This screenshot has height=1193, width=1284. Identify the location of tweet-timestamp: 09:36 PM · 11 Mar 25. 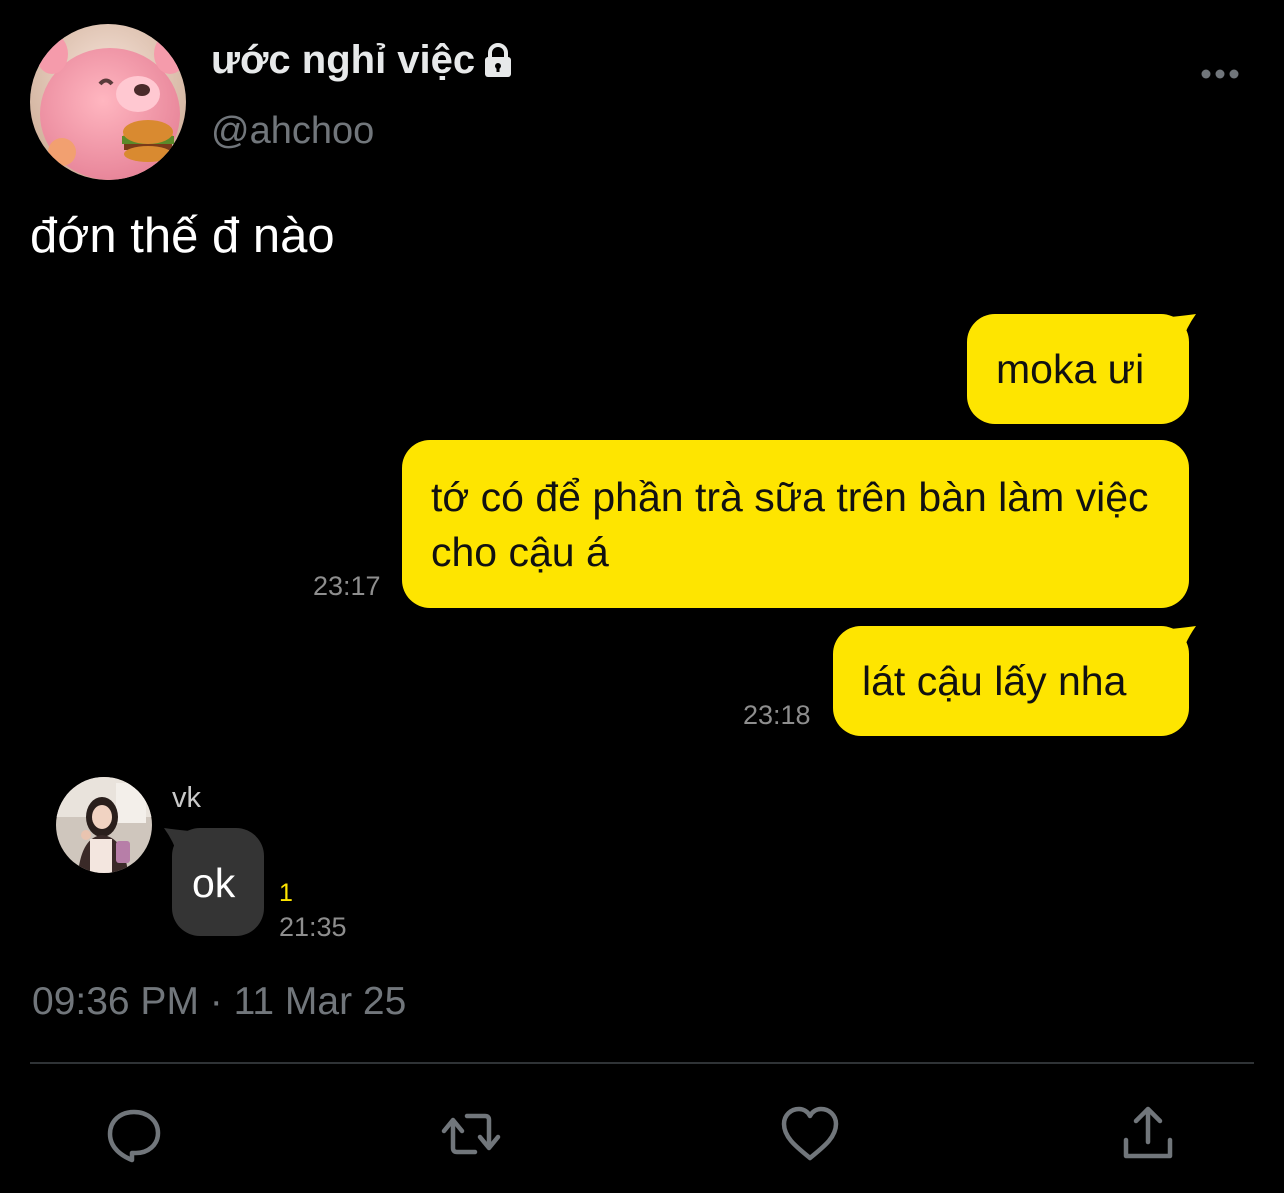
(219, 1002).